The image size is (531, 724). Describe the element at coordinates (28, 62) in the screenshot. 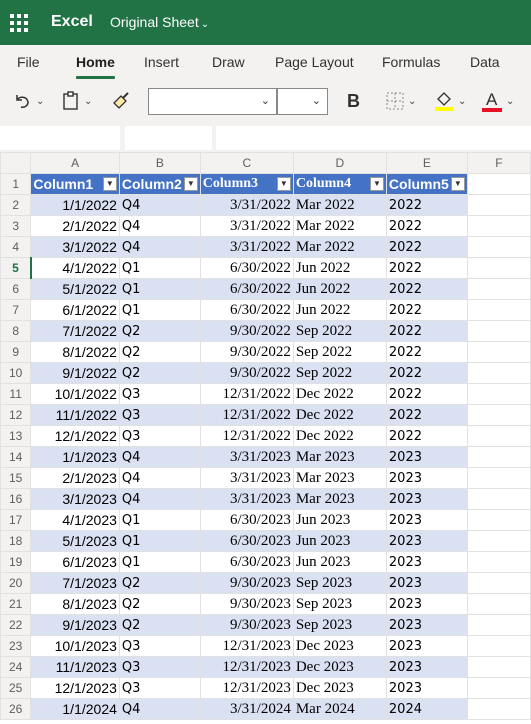

I see `tab-file: File` at that location.